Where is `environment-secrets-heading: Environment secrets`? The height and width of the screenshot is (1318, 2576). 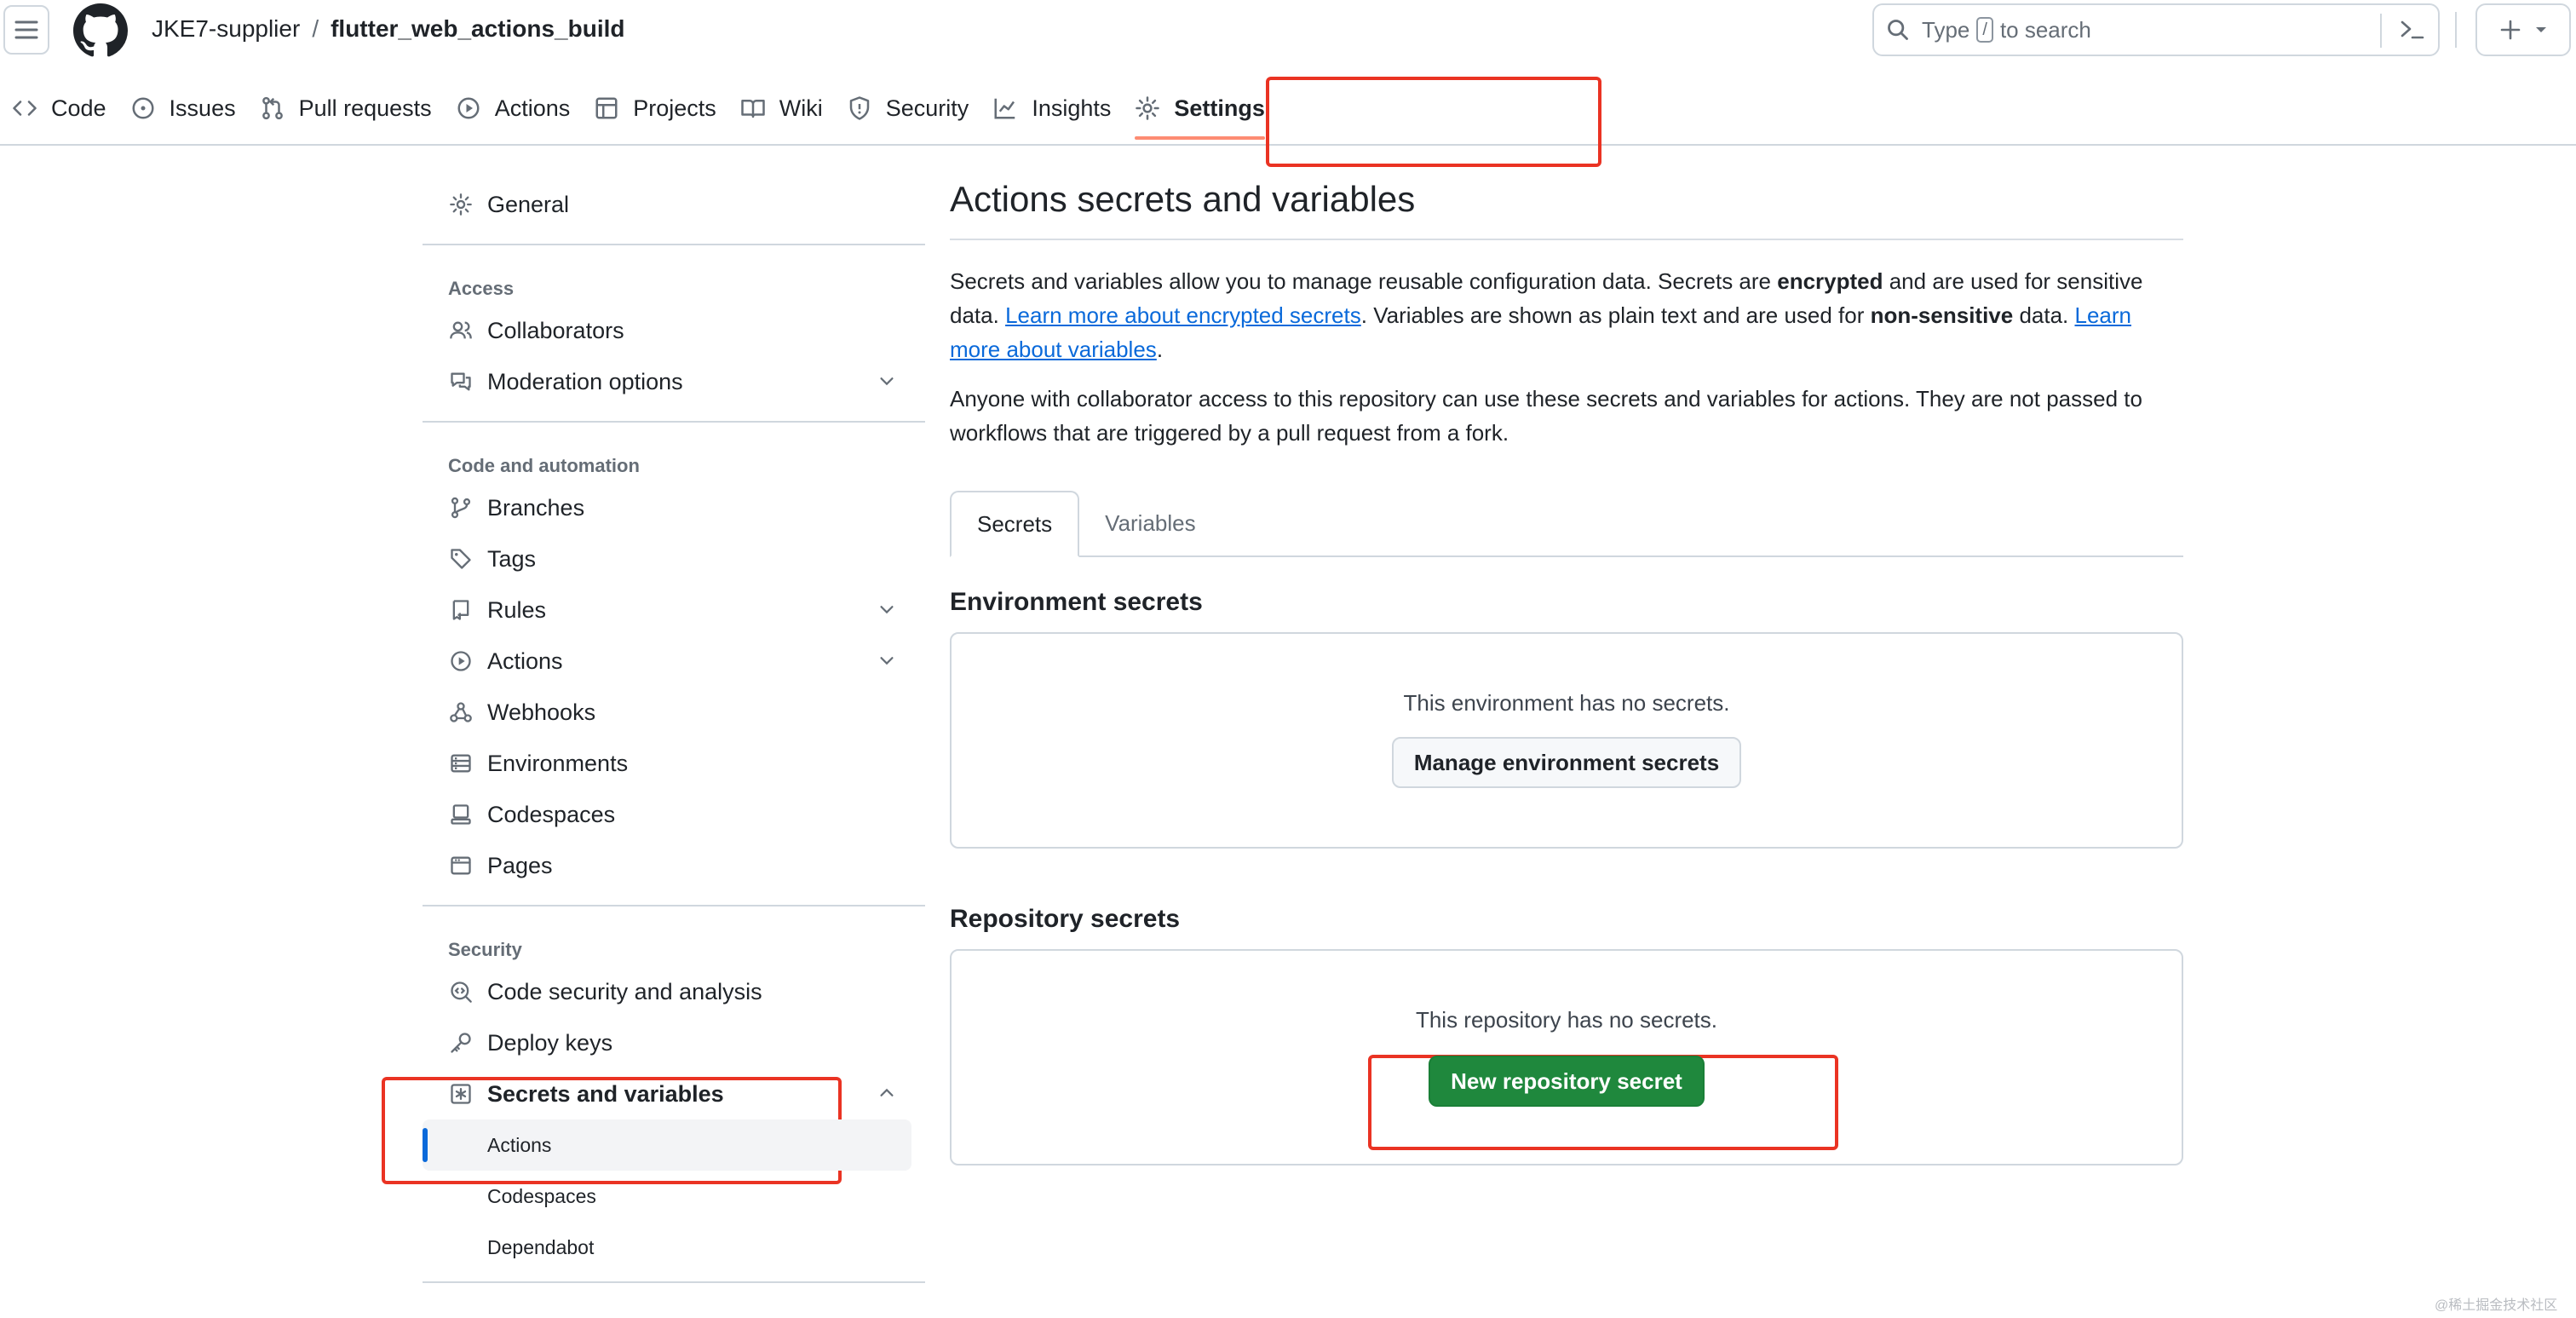 environment-secrets-heading: Environment secrets is located at coordinates (1077, 602).